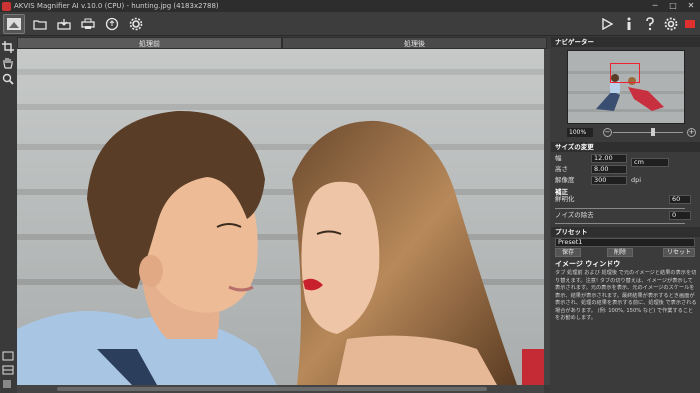 This screenshot has width=700, height=393. What do you see at coordinates (620, 208) in the screenshot?
I see `sharpness-slider` at bounding box center [620, 208].